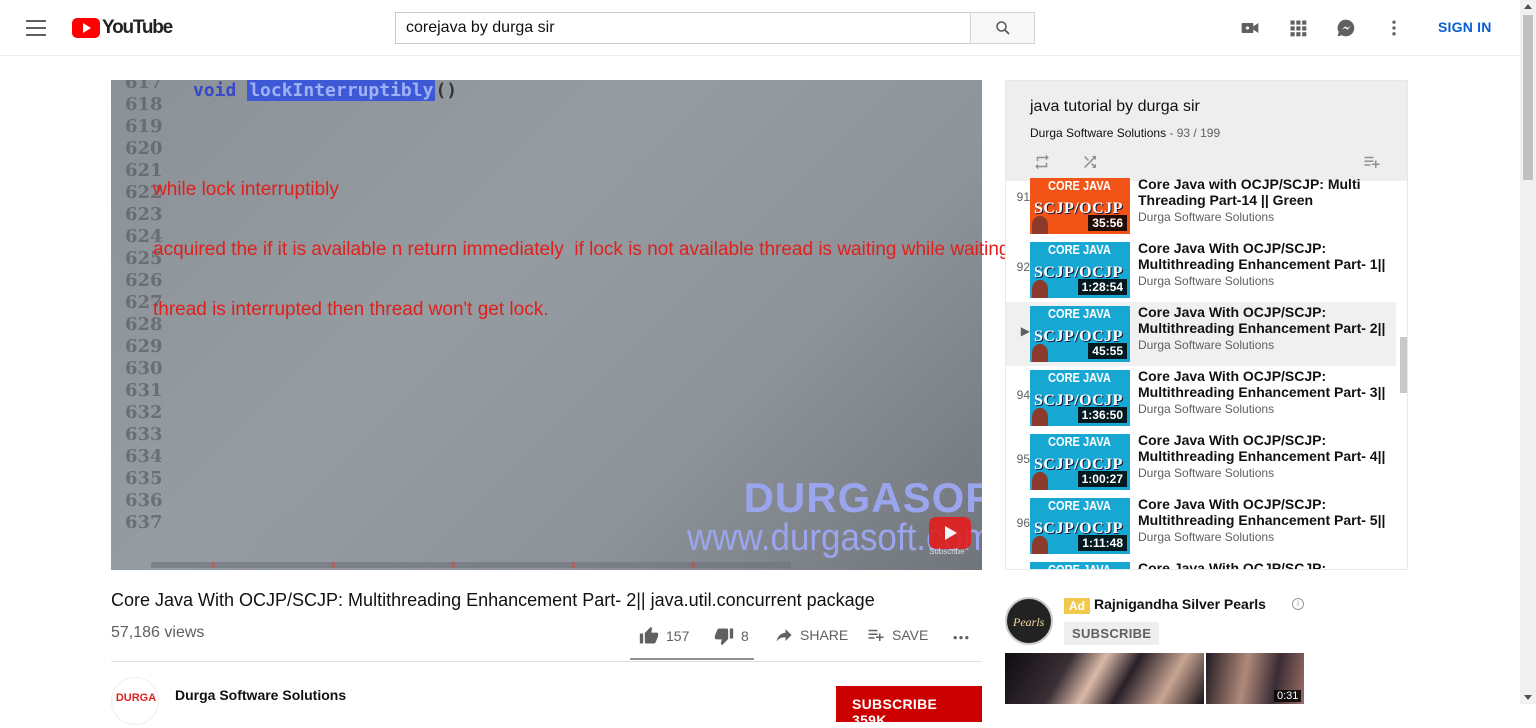  Describe the element at coordinates (1528, 6) in the screenshot. I see `scroll-up-arrow-icon` at that location.